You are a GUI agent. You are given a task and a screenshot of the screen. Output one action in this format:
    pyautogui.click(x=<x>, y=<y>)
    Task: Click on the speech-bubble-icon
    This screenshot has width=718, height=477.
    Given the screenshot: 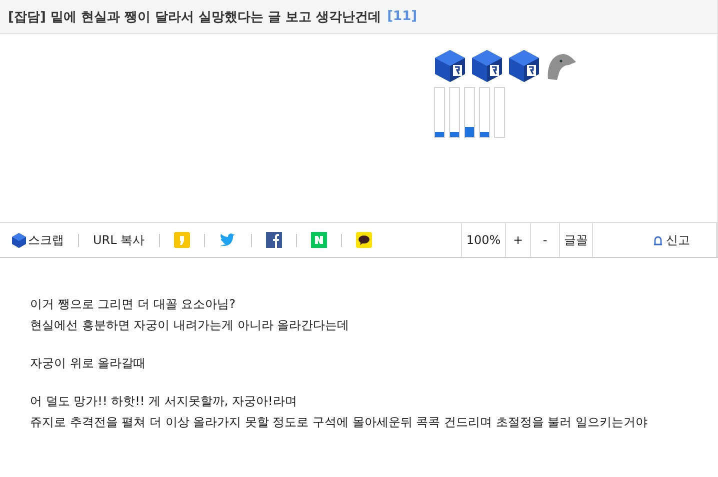 What is the action you would take?
    pyautogui.click(x=364, y=240)
    